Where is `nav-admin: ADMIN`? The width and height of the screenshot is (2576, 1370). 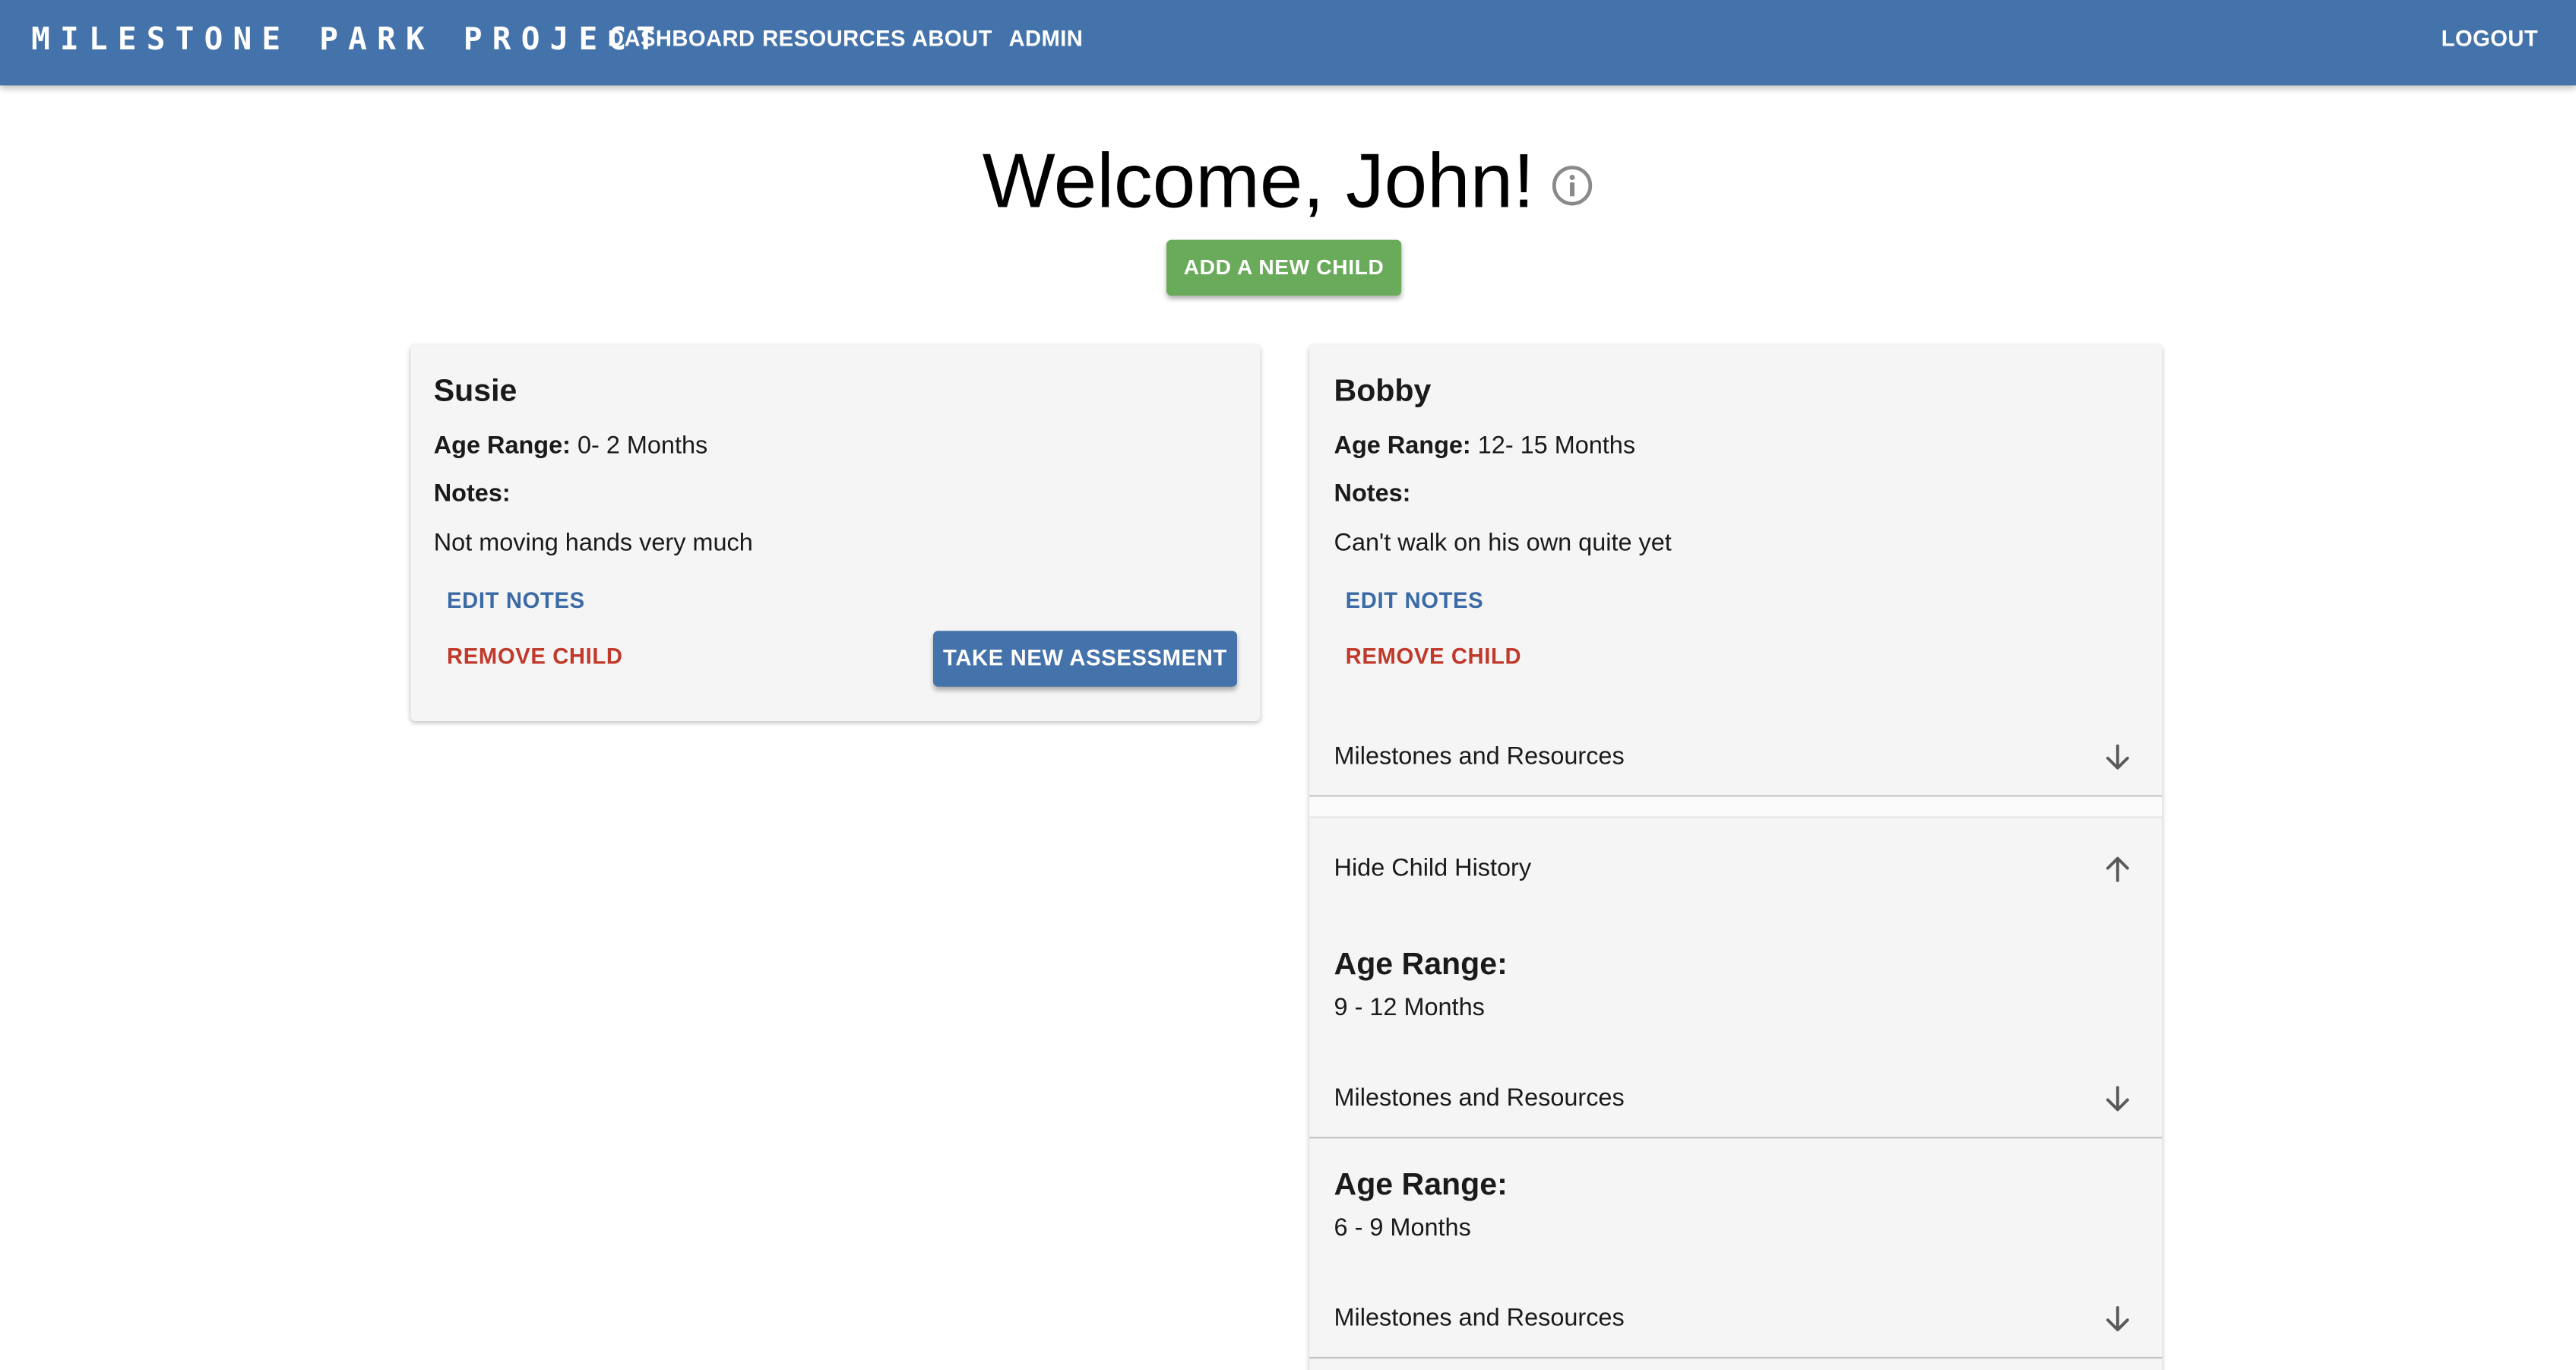
nav-admin: ADMIN is located at coordinates (1045, 40).